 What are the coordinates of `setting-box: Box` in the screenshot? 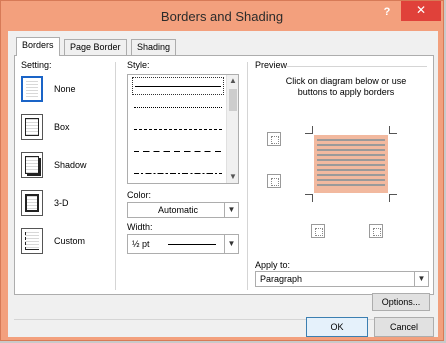 It's located at (66, 128).